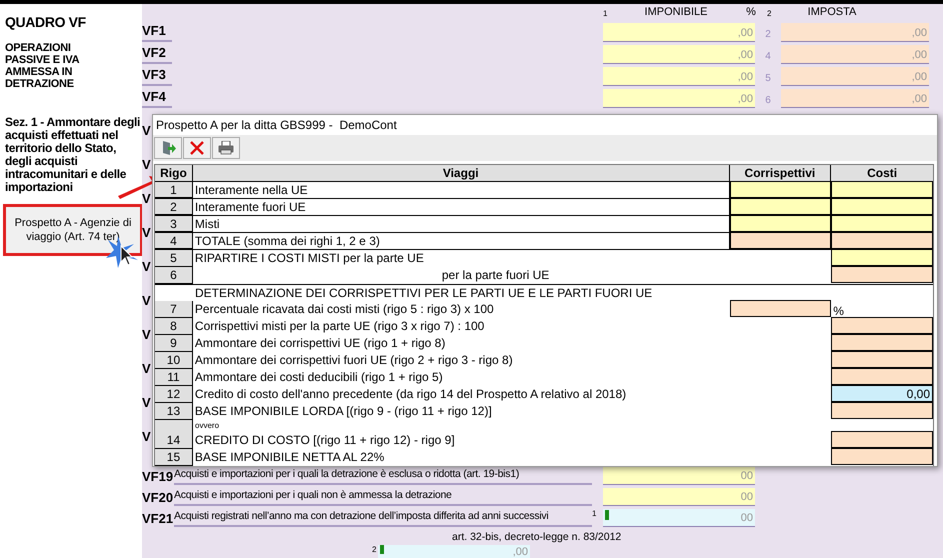 The image size is (943, 558). What do you see at coordinates (383, 496) in the screenshot?
I see `row-label: Acquisti e importazioni per i quali non è ammessa la detrazione` at bounding box center [383, 496].